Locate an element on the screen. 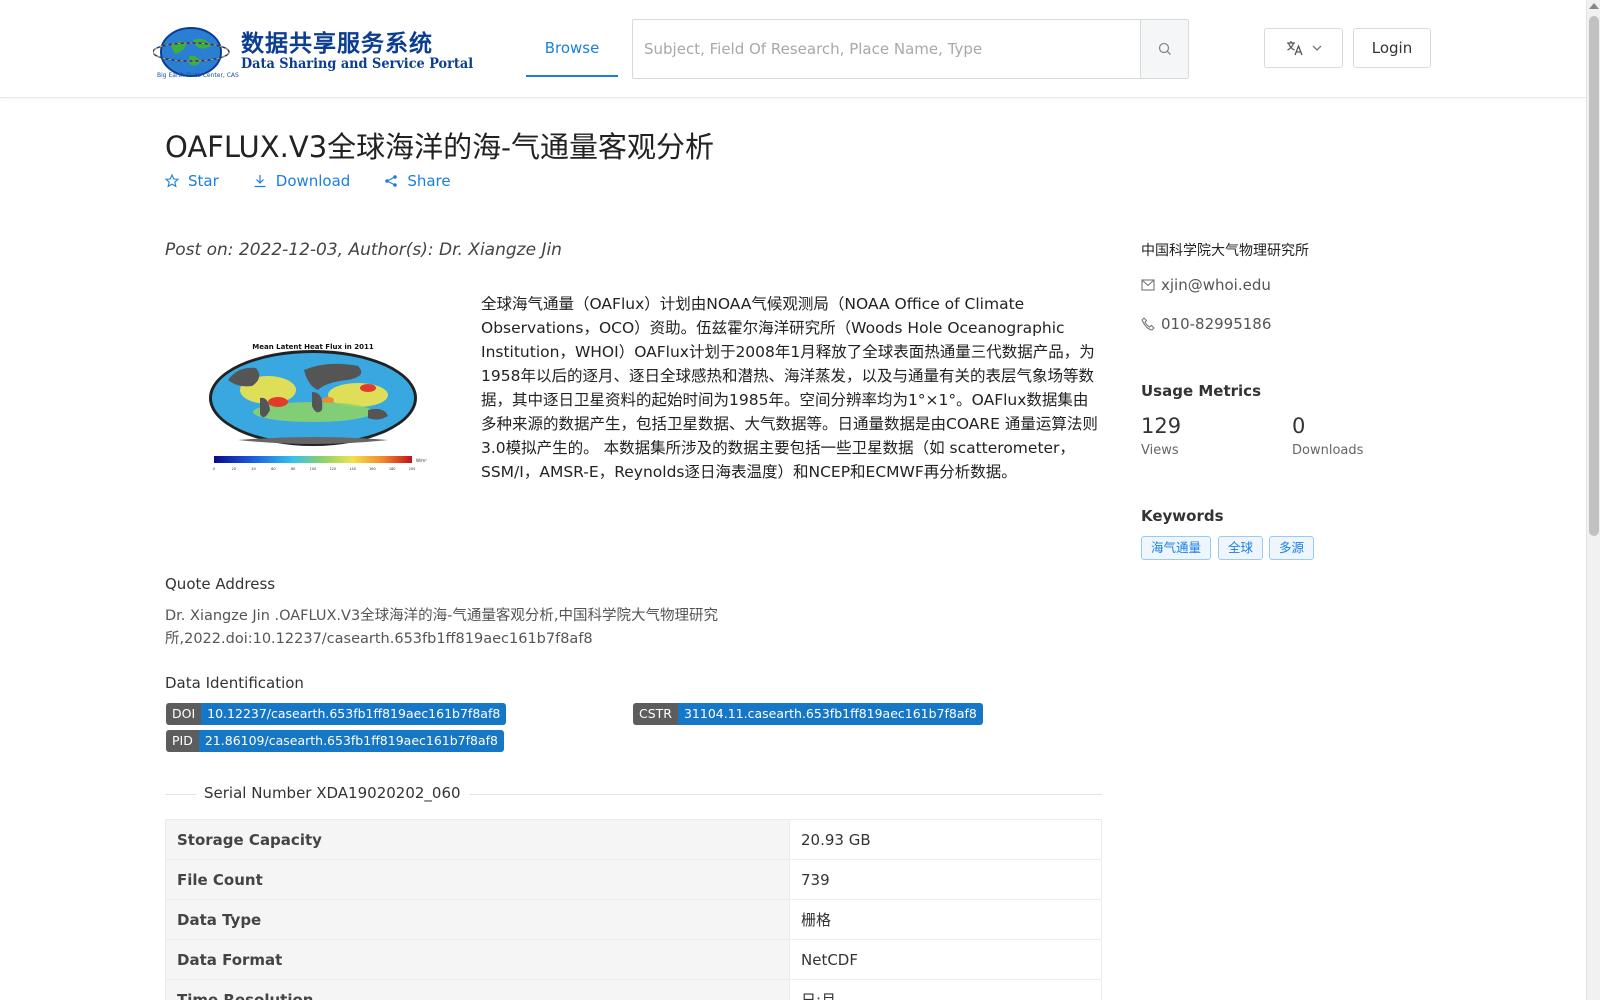 The image size is (1600, 1000). login-button: Login is located at coordinates (1392, 48).